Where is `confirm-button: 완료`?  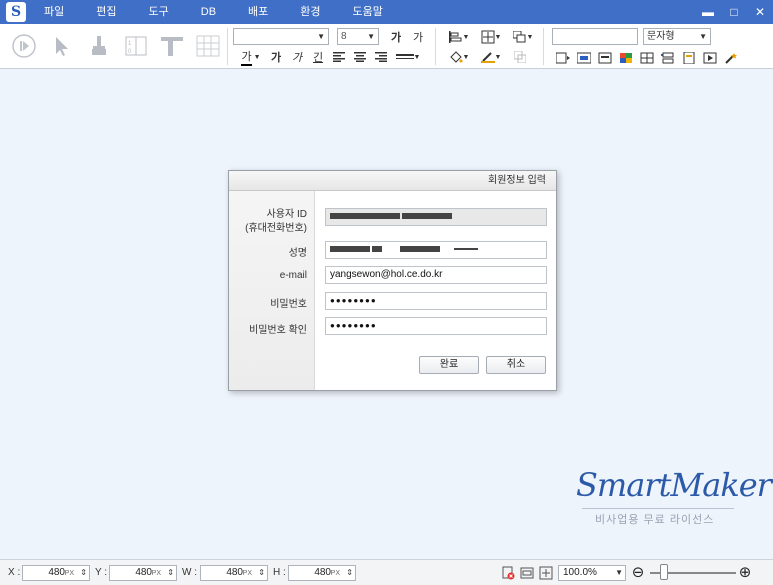
confirm-button: 완료 is located at coordinates (449, 365).